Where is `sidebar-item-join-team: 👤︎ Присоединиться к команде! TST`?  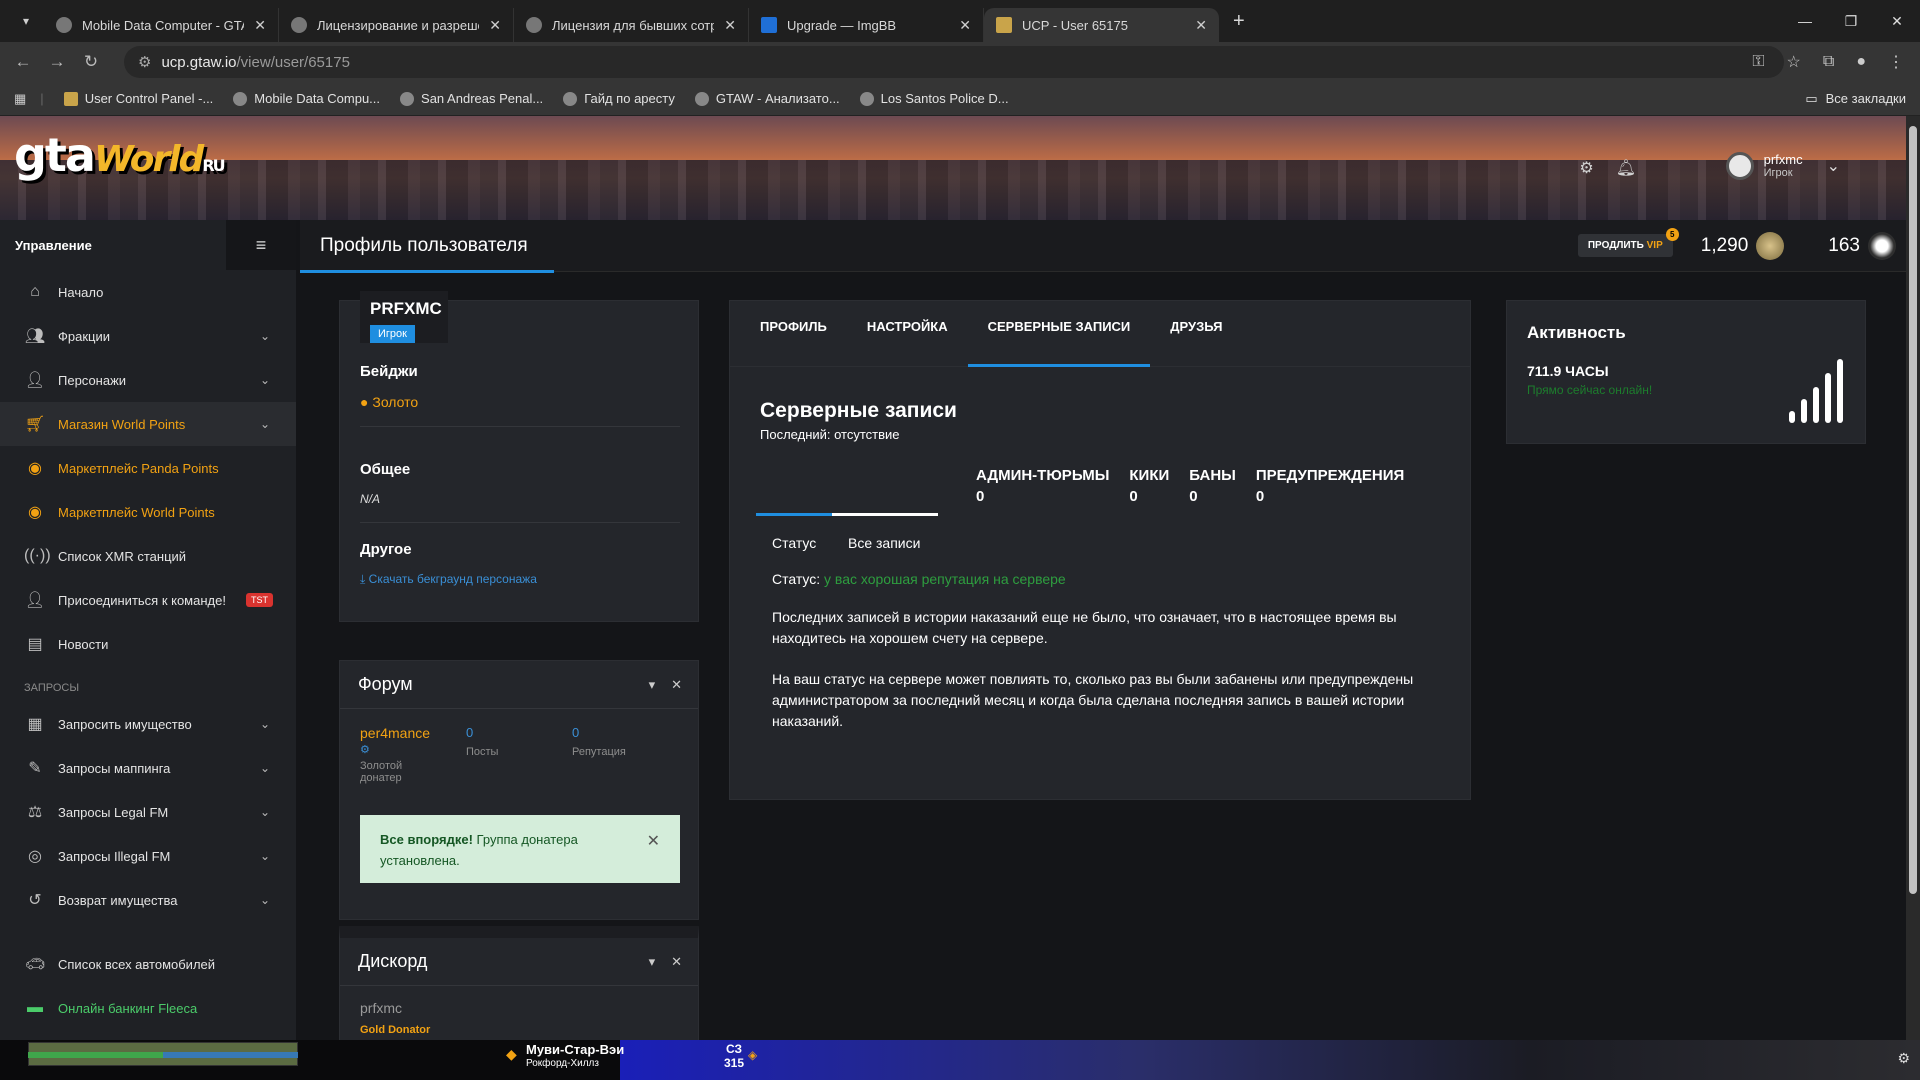 sidebar-item-join-team: 👤︎ Присоединиться к команде! TST is located at coordinates (148, 600).